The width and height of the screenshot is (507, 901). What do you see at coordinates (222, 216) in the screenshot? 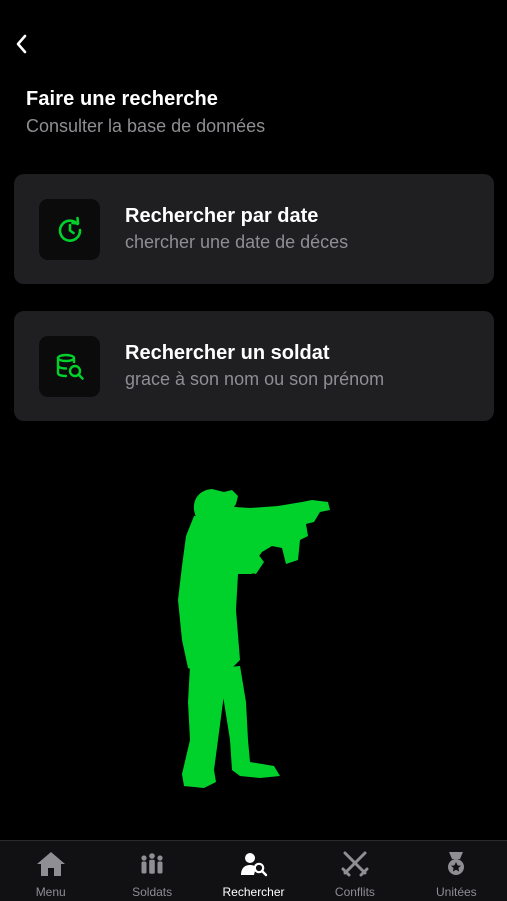
I see `card-title: Rechercher par date` at bounding box center [222, 216].